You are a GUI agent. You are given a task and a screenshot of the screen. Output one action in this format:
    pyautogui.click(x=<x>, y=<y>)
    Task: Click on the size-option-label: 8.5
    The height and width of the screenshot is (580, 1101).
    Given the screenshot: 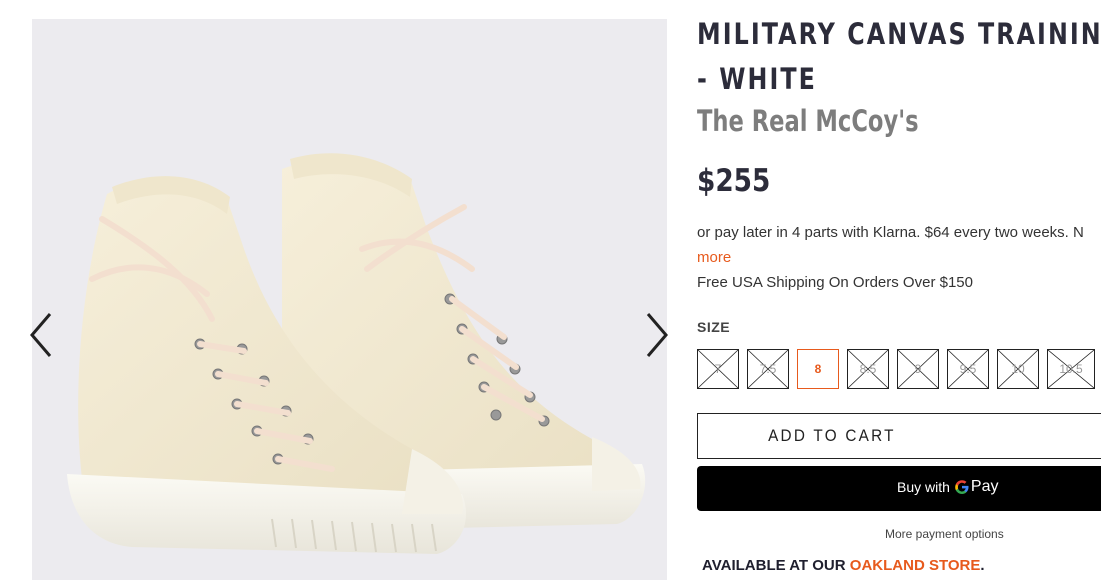 What is the action you would take?
    pyautogui.click(x=868, y=369)
    